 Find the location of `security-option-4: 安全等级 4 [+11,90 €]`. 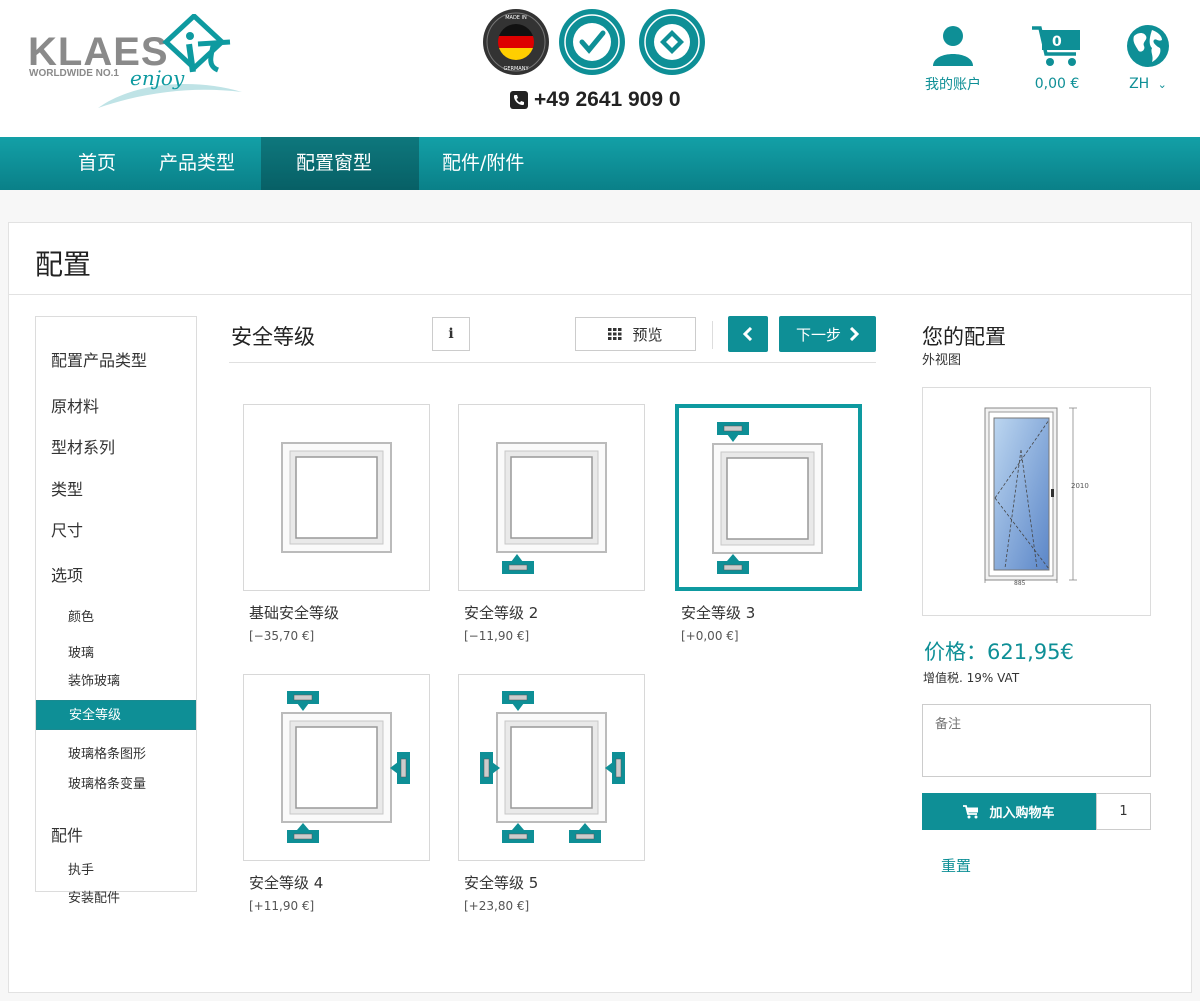

security-option-4: 安全等级 4 [+11,90 €] is located at coordinates (336, 793).